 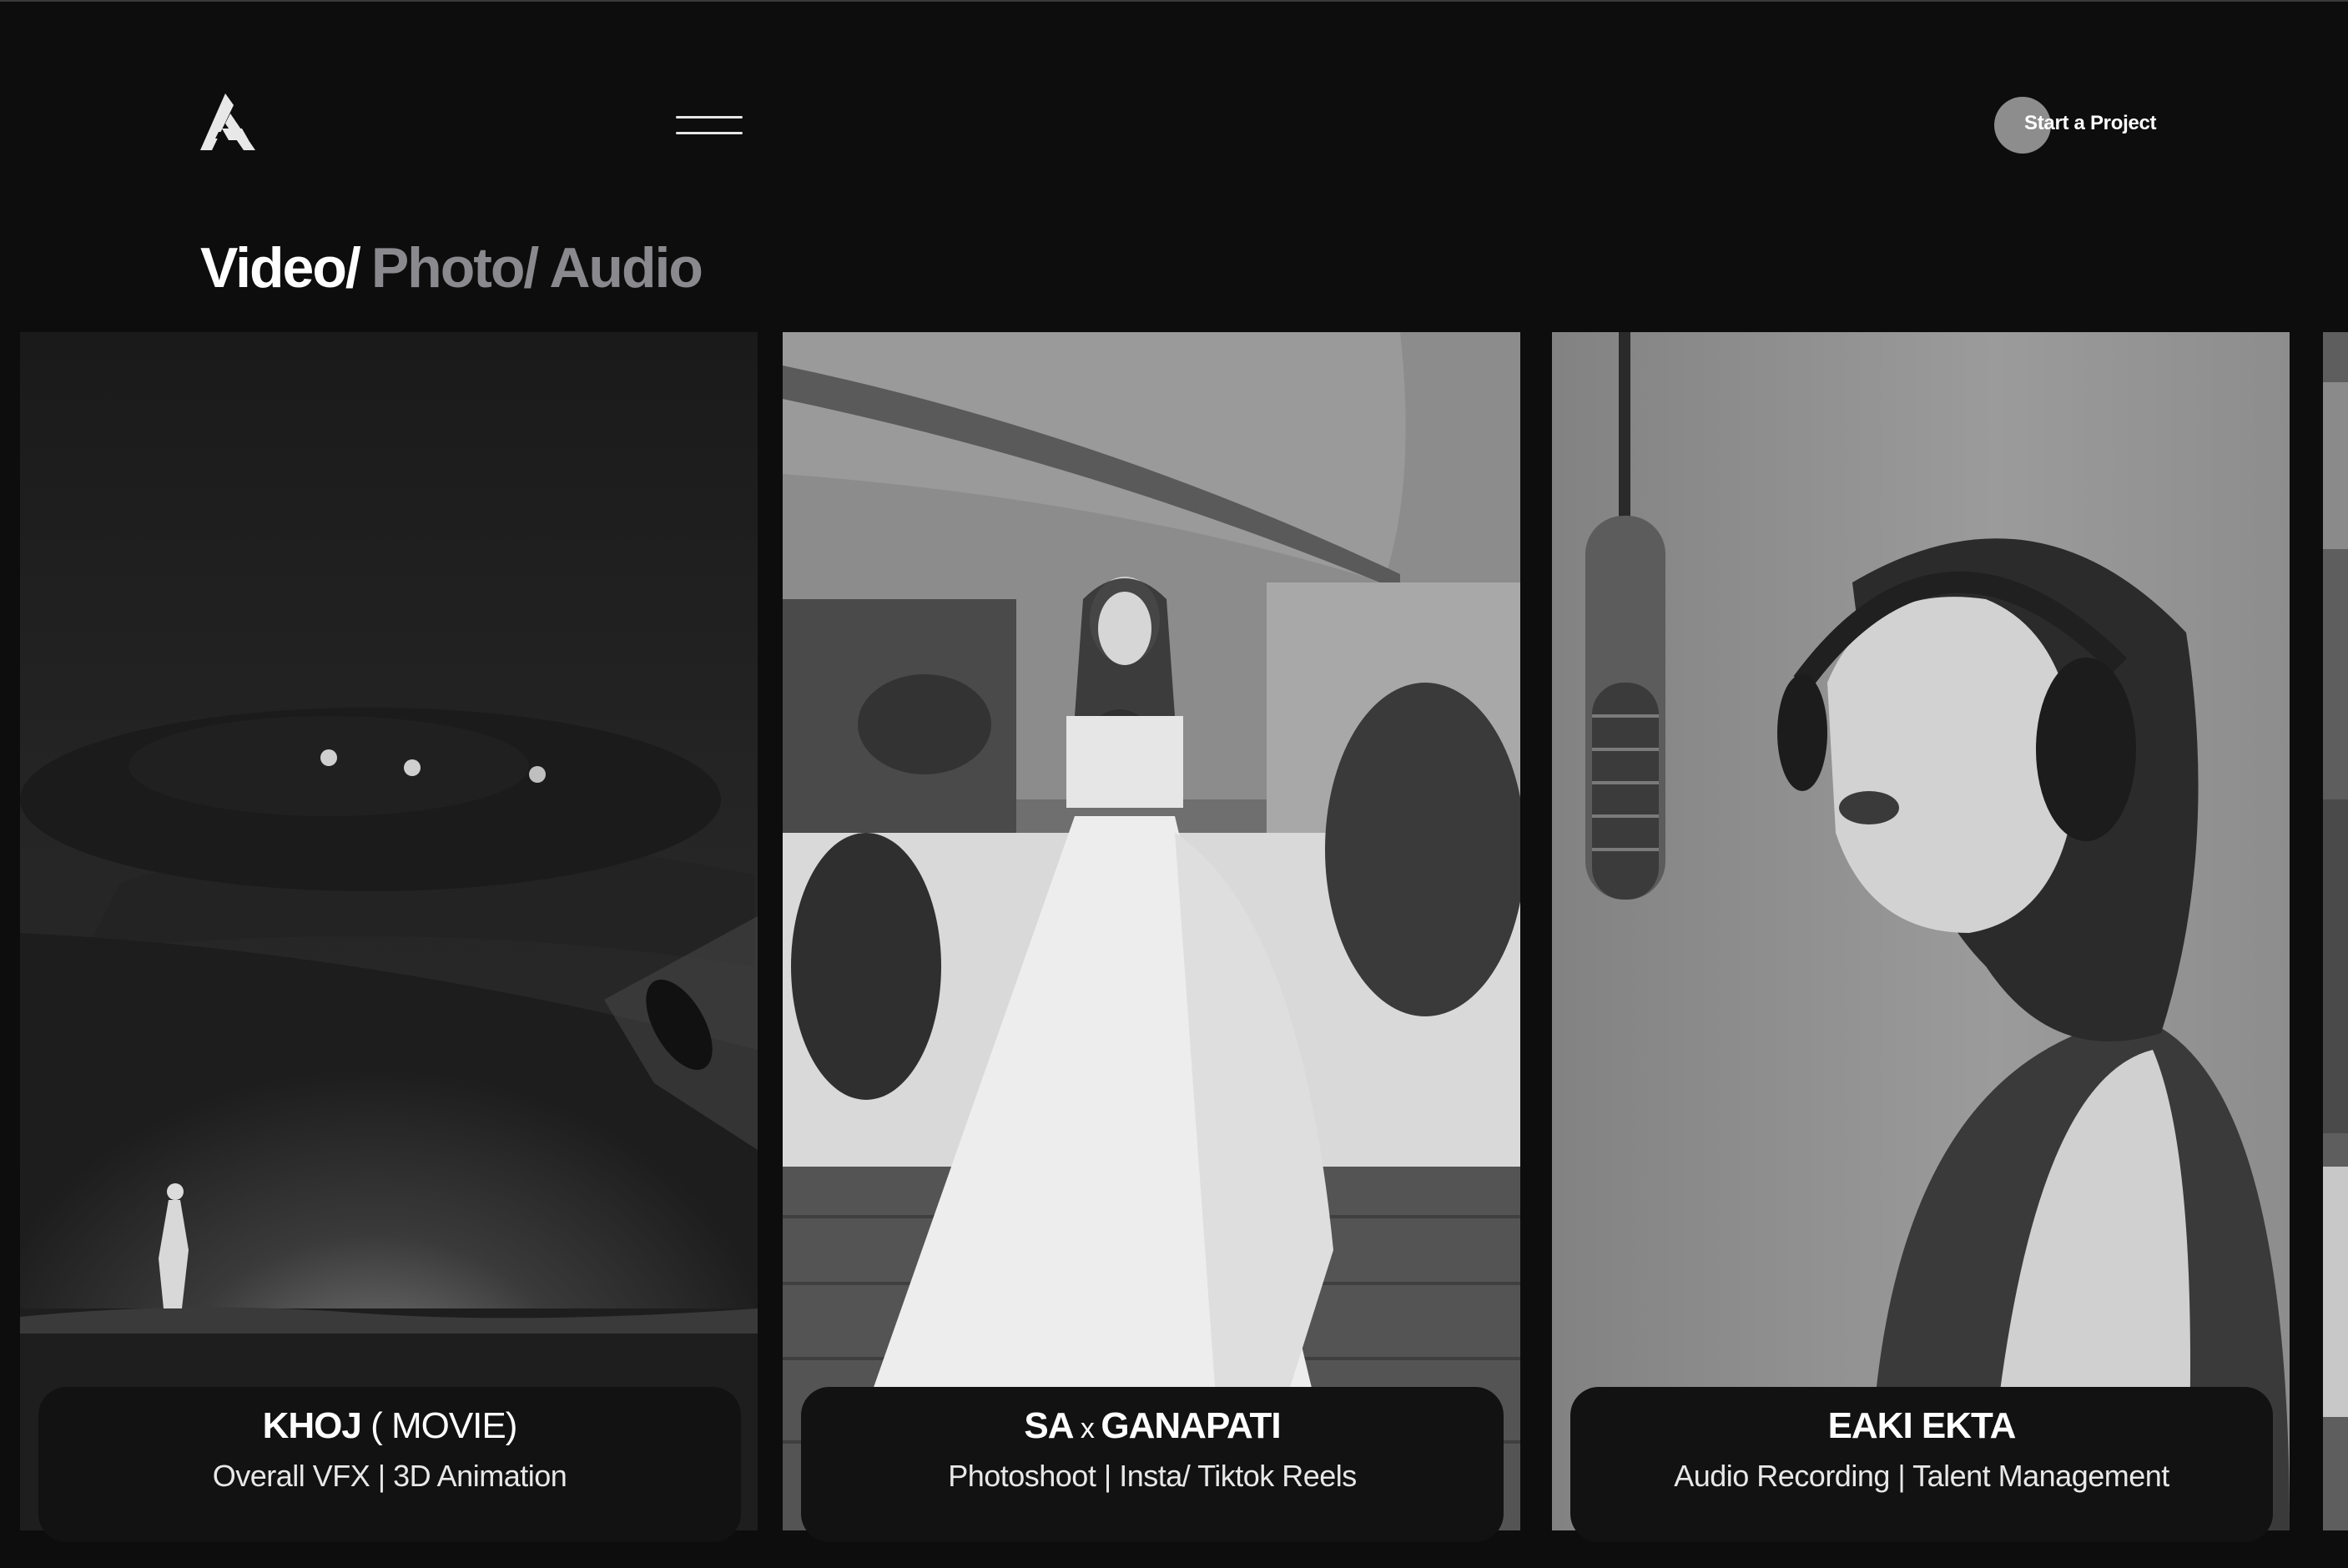 What do you see at coordinates (1174, 1) in the screenshot?
I see `top-border` at bounding box center [1174, 1].